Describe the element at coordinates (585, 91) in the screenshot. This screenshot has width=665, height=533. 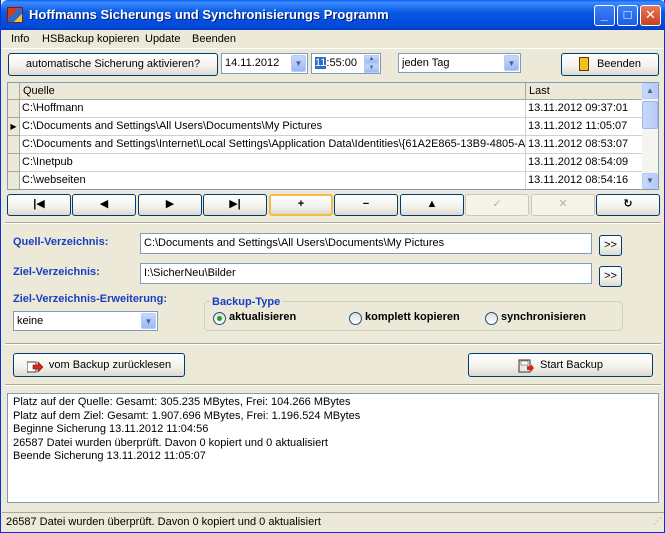
I see `column-header-last: Last` at that location.